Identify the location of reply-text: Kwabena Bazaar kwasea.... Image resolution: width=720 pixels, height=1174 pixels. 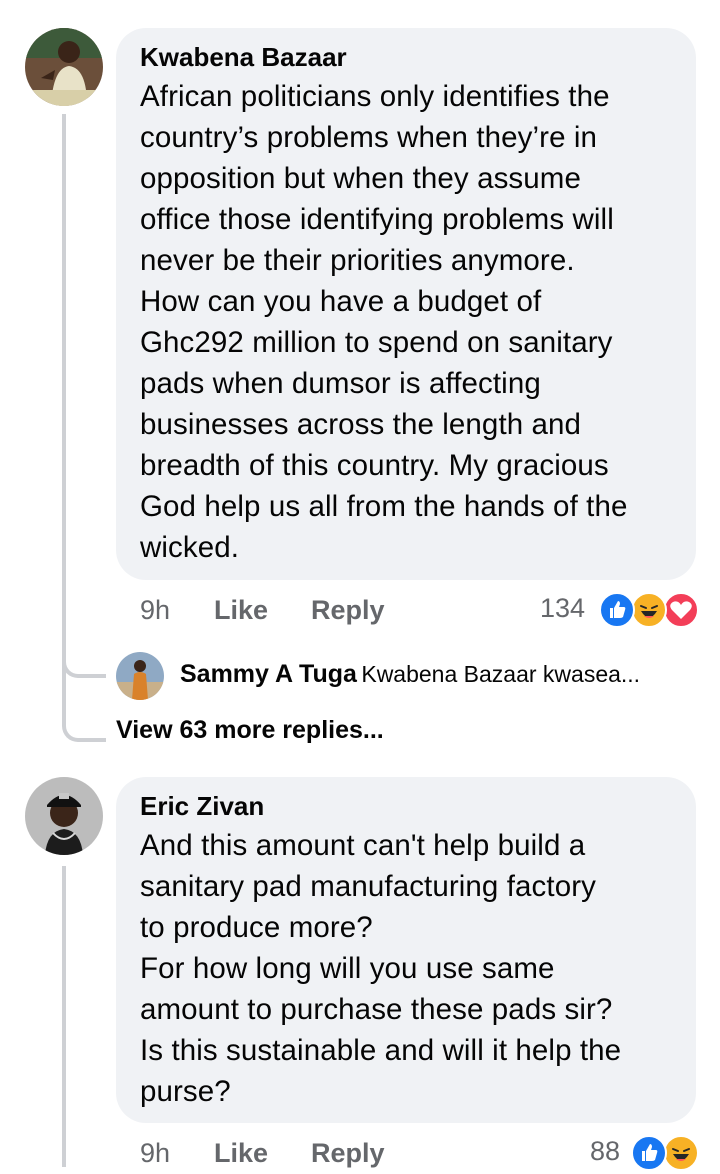
(501, 674).